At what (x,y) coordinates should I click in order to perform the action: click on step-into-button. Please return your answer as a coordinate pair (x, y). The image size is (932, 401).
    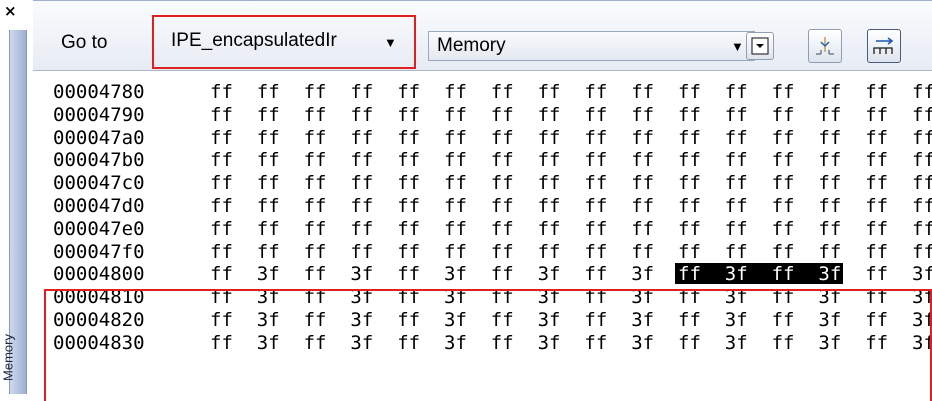
    Looking at the image, I should click on (825, 46).